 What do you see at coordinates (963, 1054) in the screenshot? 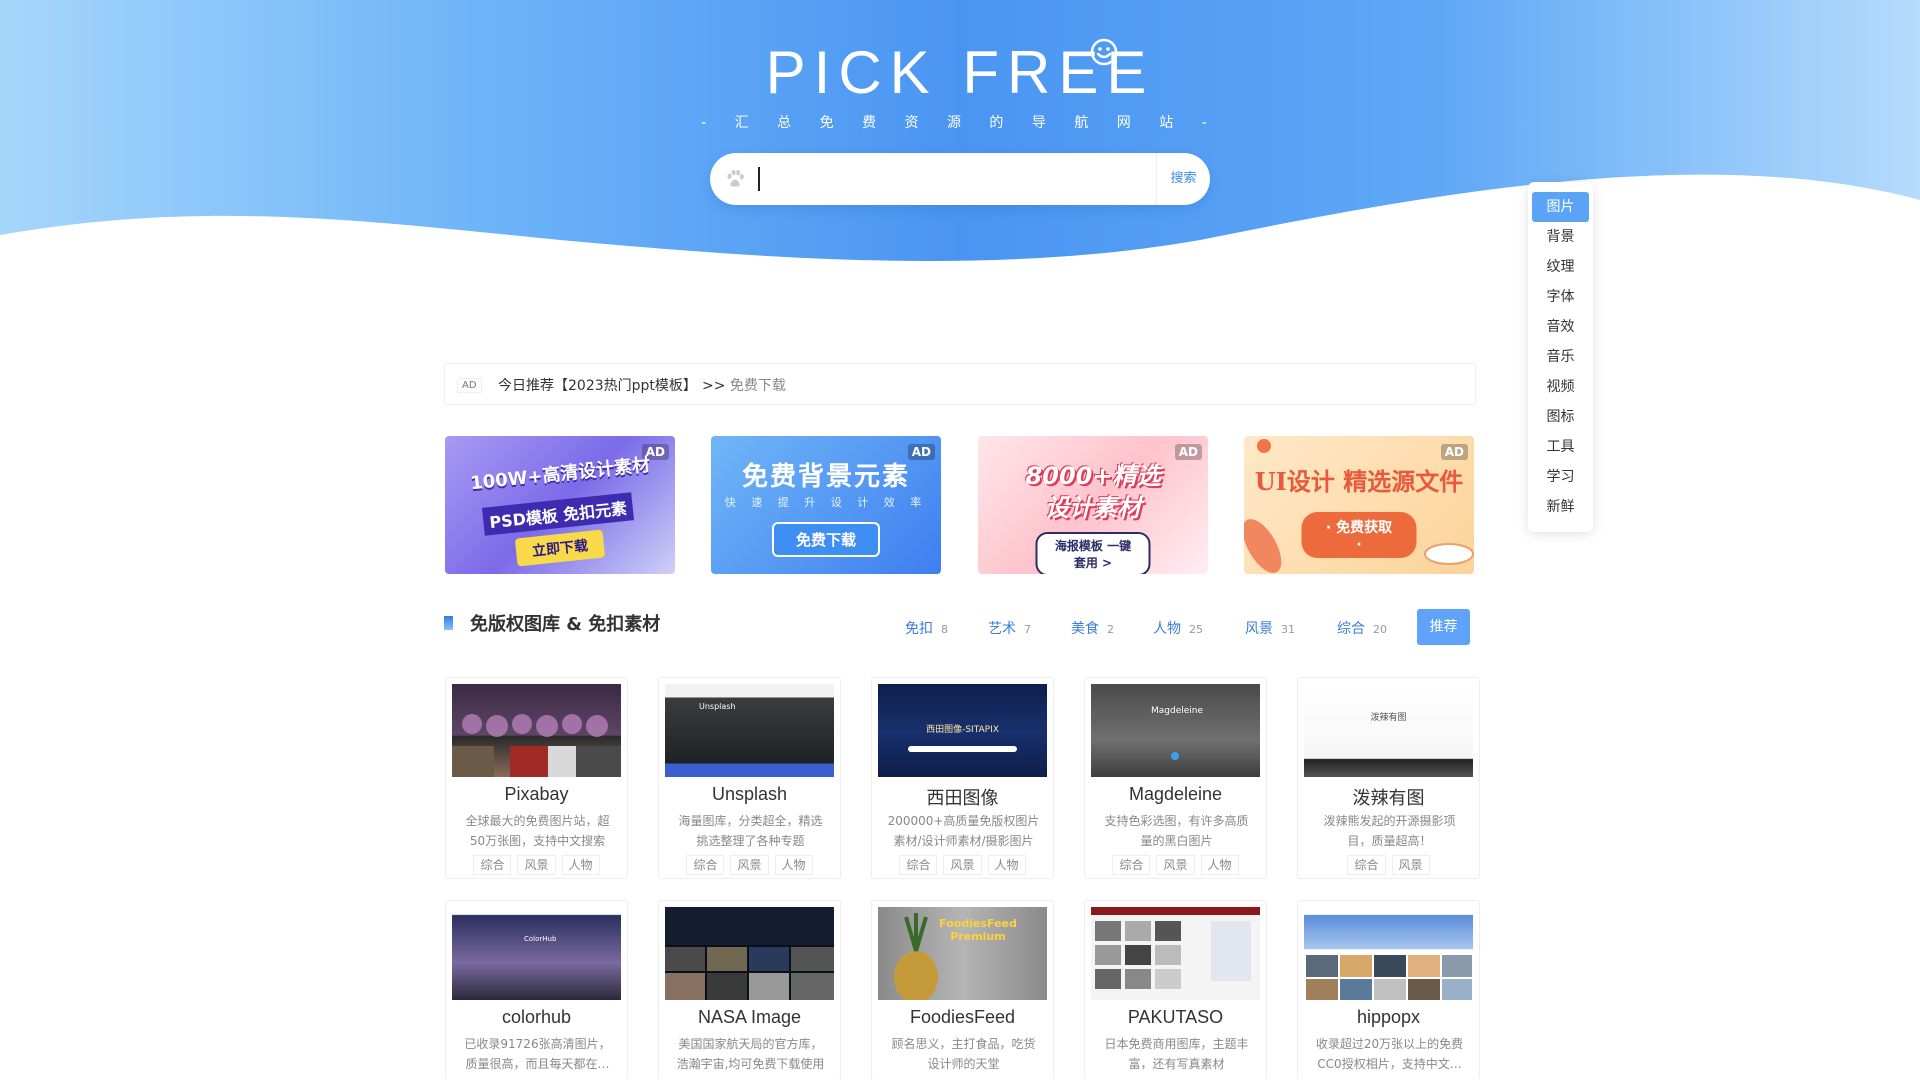
I see `card-description: 顾名思义，主打食品，吃货设计师的天堂` at bounding box center [963, 1054].